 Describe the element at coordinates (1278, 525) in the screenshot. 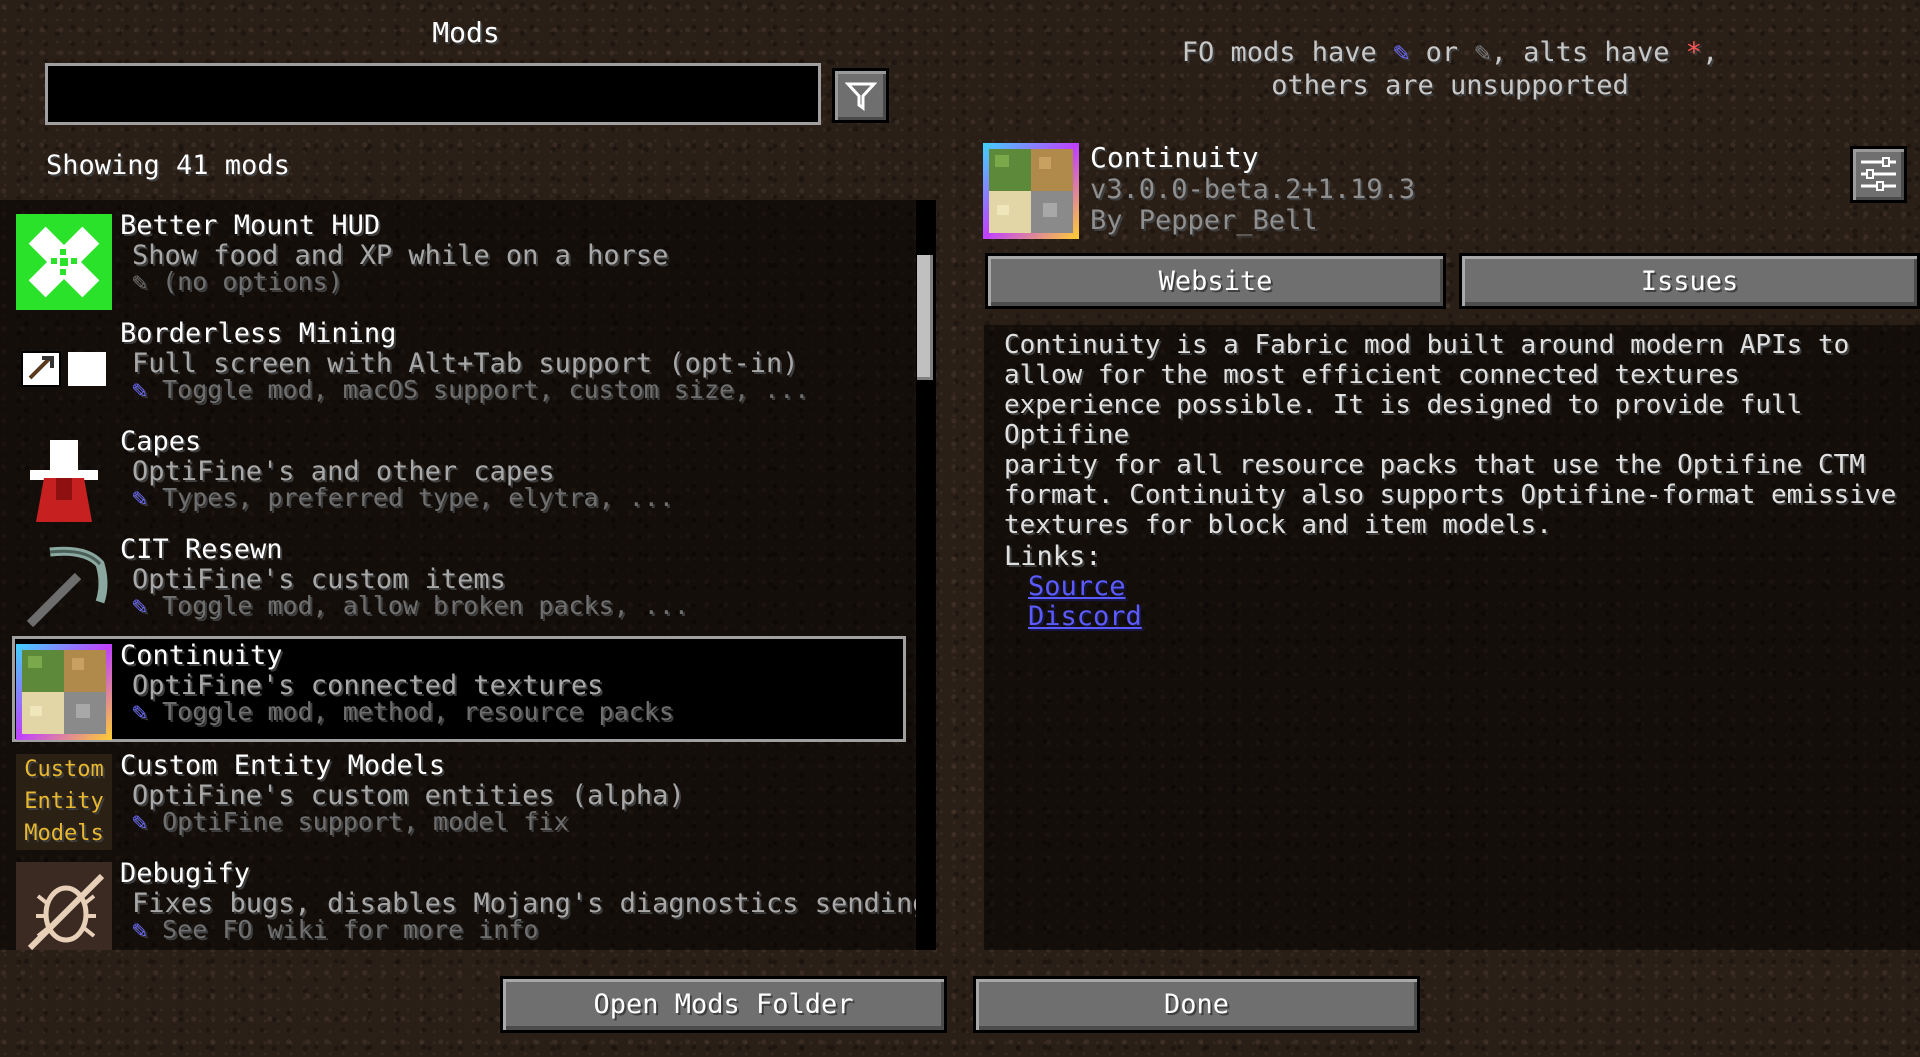

I see `description-line: textures for block and item models.` at that location.